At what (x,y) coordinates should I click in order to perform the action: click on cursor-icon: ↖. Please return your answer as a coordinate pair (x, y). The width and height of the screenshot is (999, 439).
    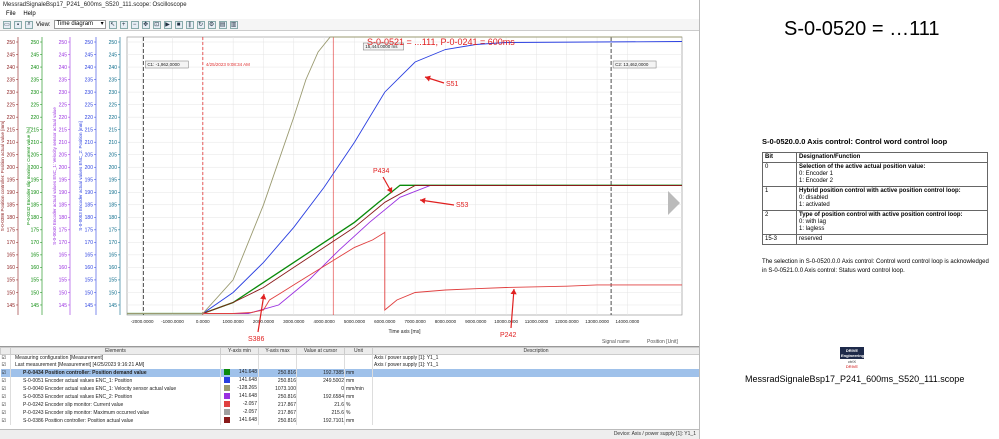
    Looking at the image, I should click on (112, 24).